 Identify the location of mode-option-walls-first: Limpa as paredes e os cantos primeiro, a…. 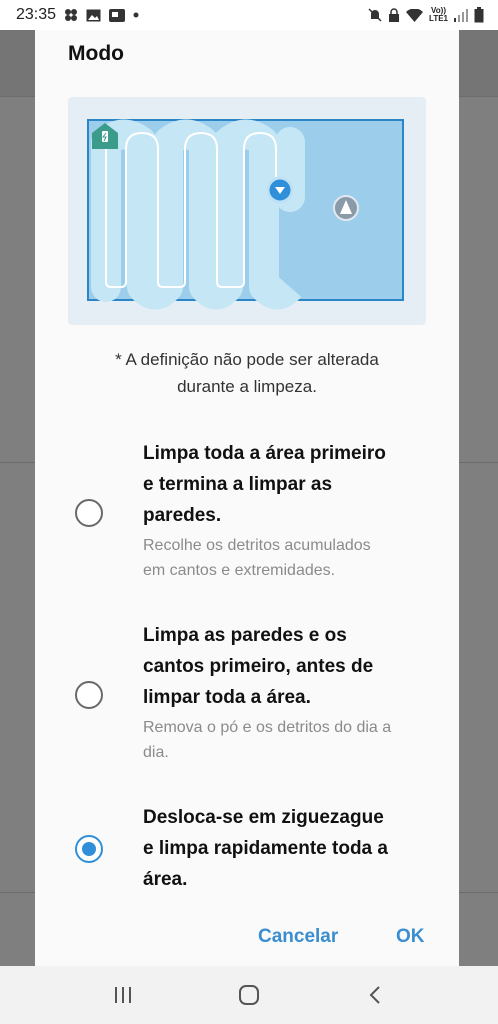
(247, 695).